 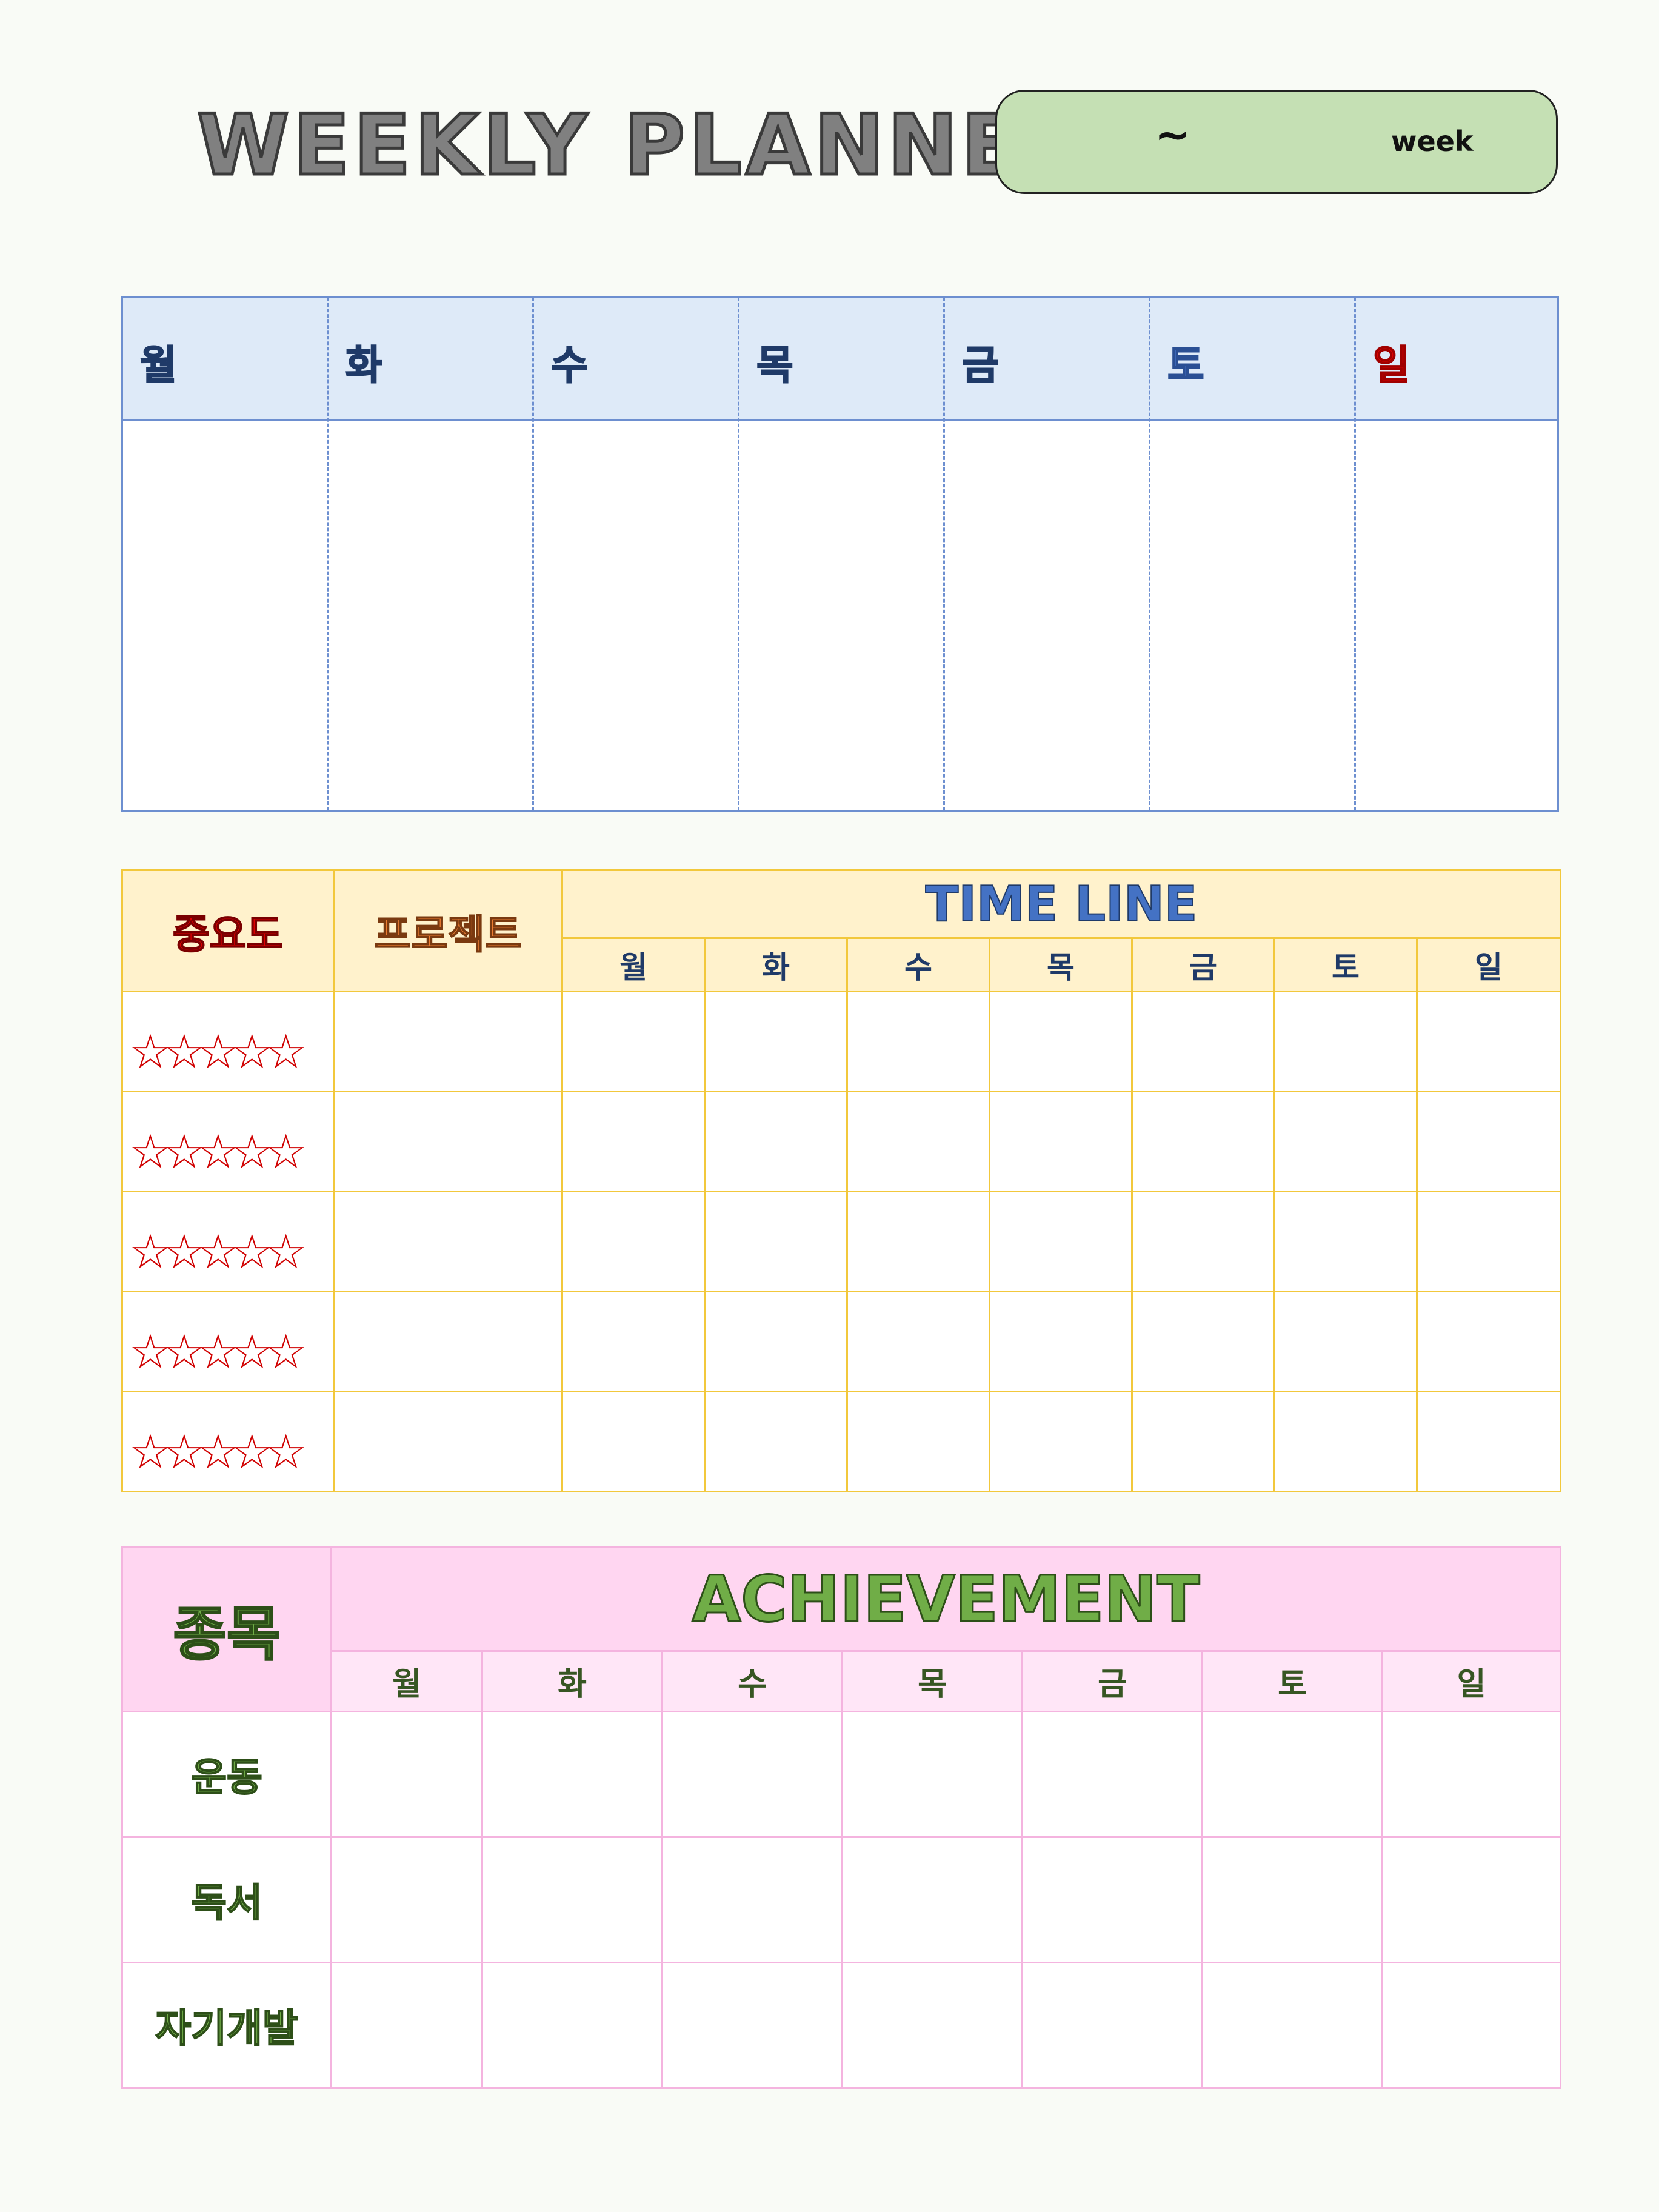 I want to click on achievement-row-label: 독서, so click(x=226, y=1900).